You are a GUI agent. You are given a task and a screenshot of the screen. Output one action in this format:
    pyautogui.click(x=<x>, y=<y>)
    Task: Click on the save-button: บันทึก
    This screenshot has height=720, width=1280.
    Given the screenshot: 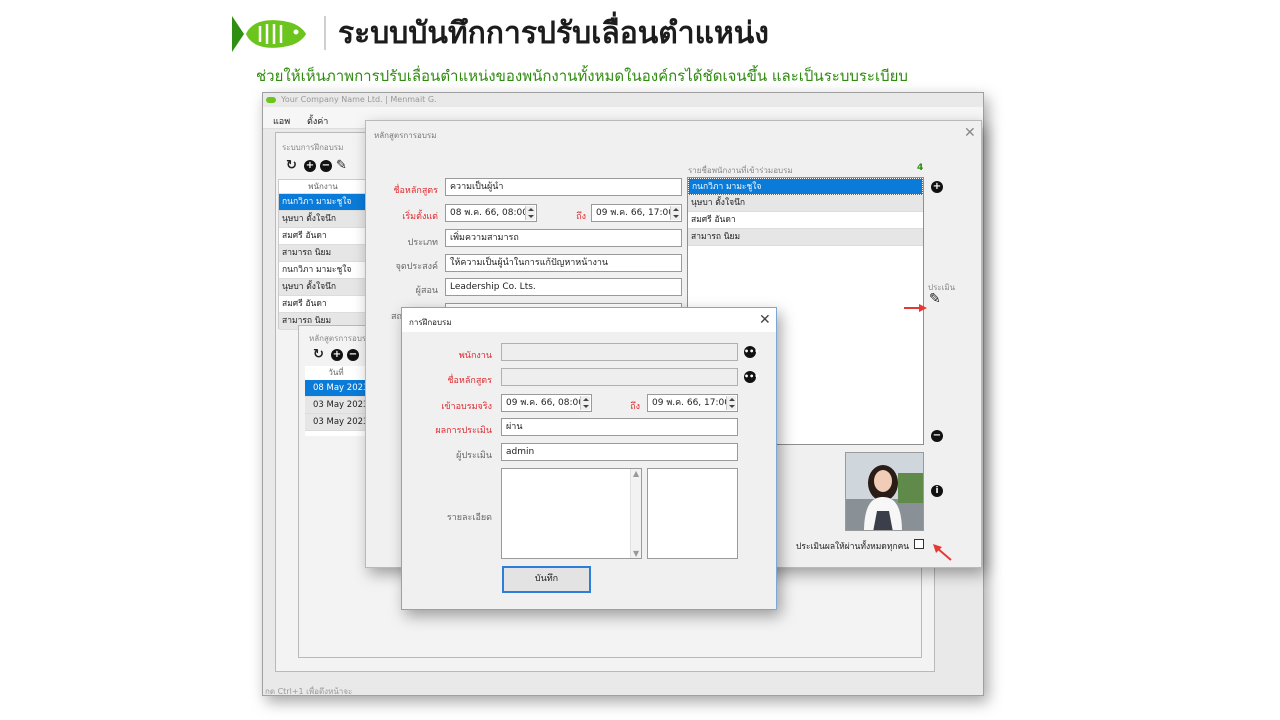 What is the action you would take?
    pyautogui.click(x=546, y=579)
    